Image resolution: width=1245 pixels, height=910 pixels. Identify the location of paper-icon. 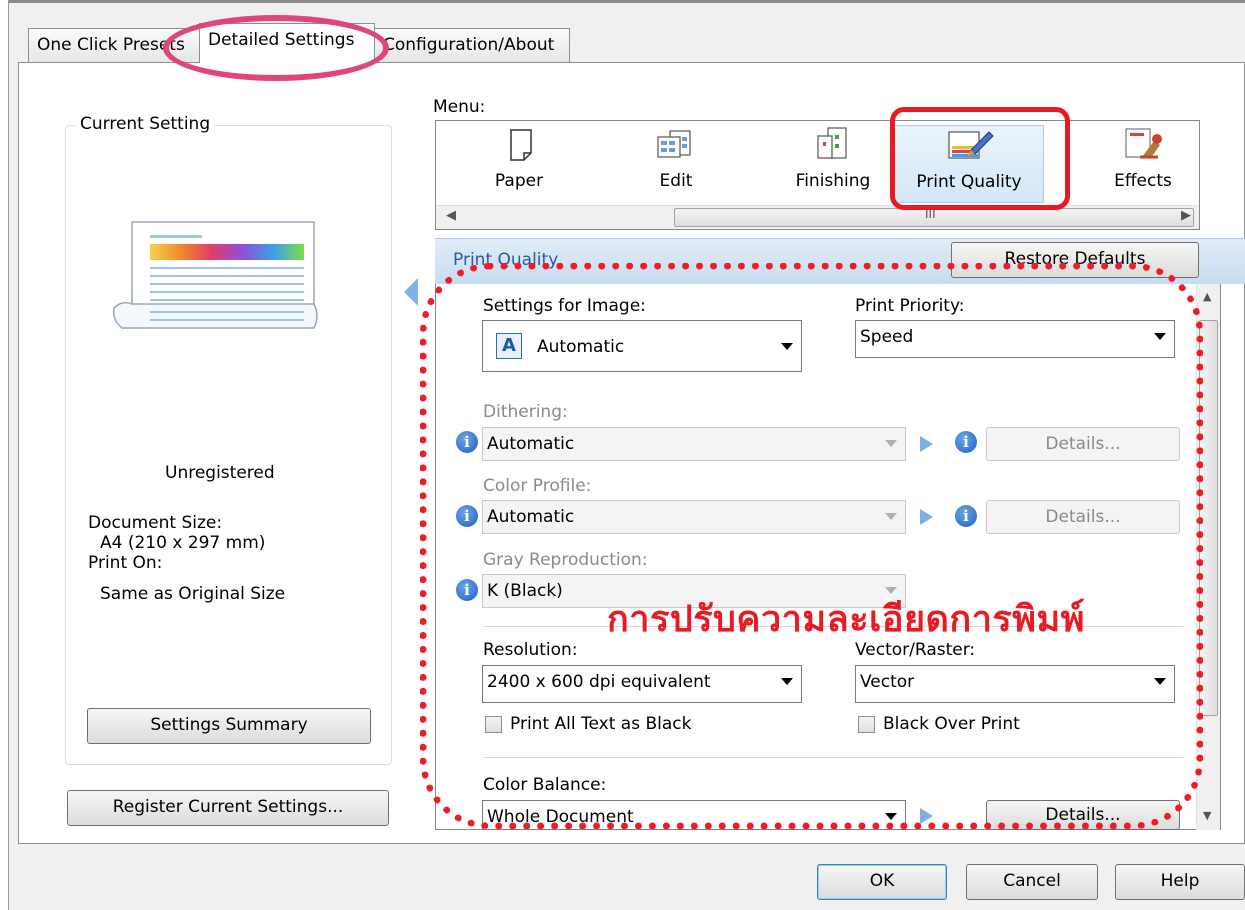
(521, 145).